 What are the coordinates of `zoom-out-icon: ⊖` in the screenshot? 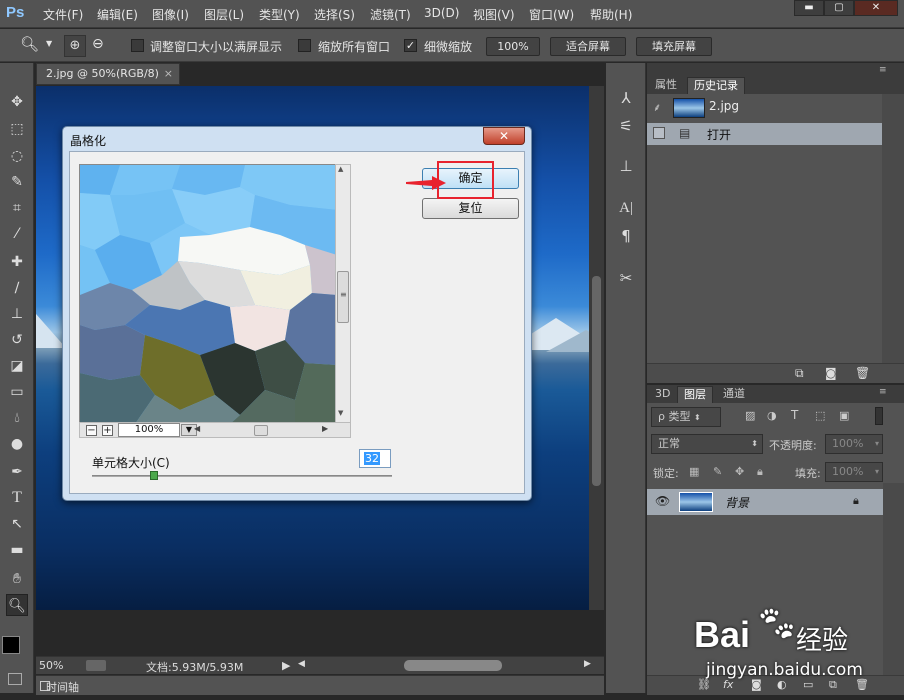 It's located at (98, 44).